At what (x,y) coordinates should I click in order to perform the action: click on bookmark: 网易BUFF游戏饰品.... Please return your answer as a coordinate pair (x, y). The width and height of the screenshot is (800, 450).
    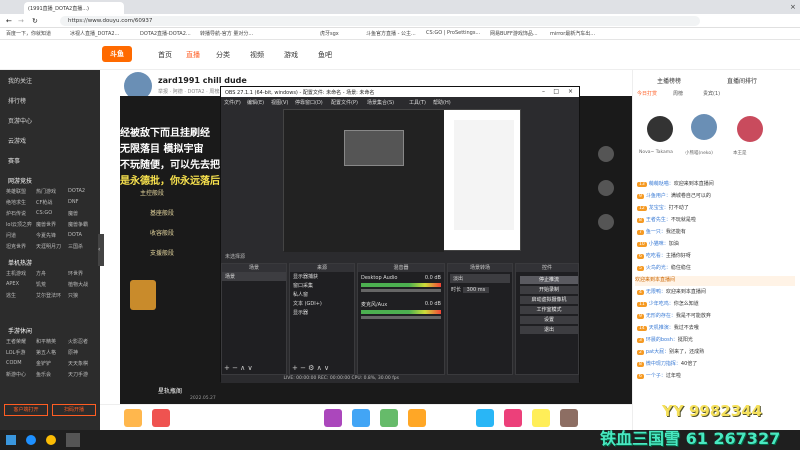
    Looking at the image, I should click on (514, 33).